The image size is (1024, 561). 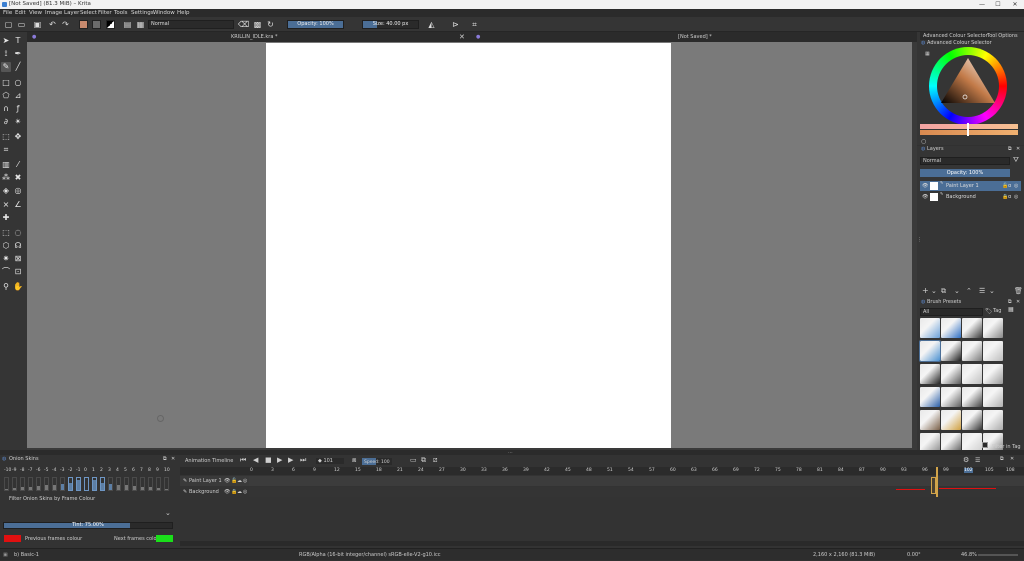 What do you see at coordinates (1009, 186) in the screenshot?
I see `layer-alpha-icon: α` at bounding box center [1009, 186].